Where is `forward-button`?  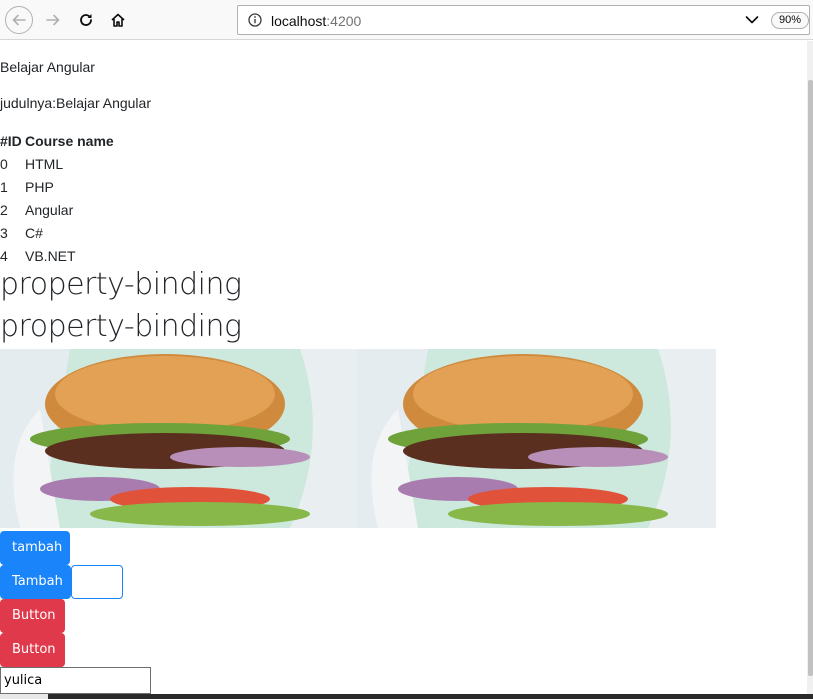
forward-button is located at coordinates (53, 20).